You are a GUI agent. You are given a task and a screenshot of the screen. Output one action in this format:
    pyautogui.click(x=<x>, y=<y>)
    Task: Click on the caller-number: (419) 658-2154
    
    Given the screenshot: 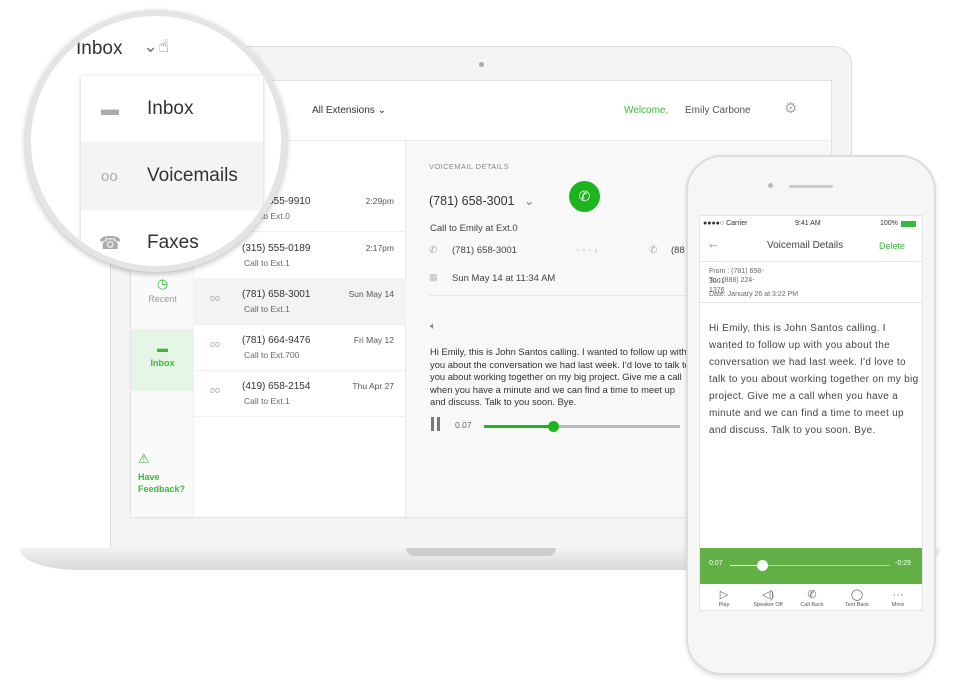 What is the action you would take?
    pyautogui.click(x=276, y=386)
    